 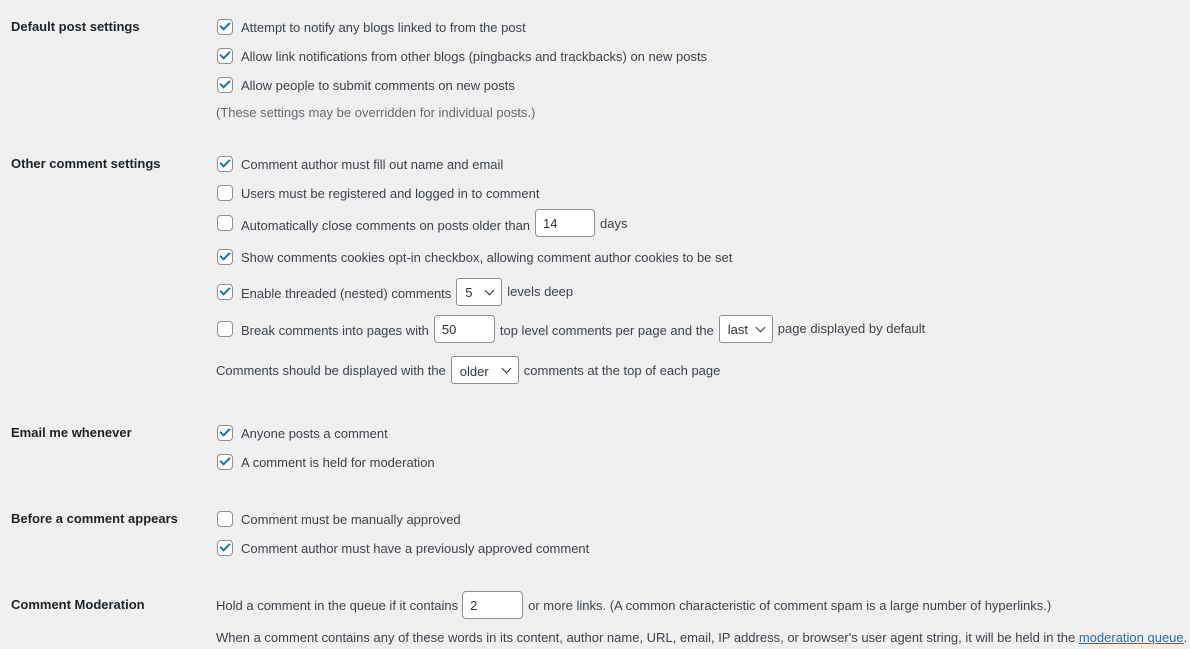 What do you see at coordinates (225, 164) in the screenshot?
I see `require-name-email-checkbox` at bounding box center [225, 164].